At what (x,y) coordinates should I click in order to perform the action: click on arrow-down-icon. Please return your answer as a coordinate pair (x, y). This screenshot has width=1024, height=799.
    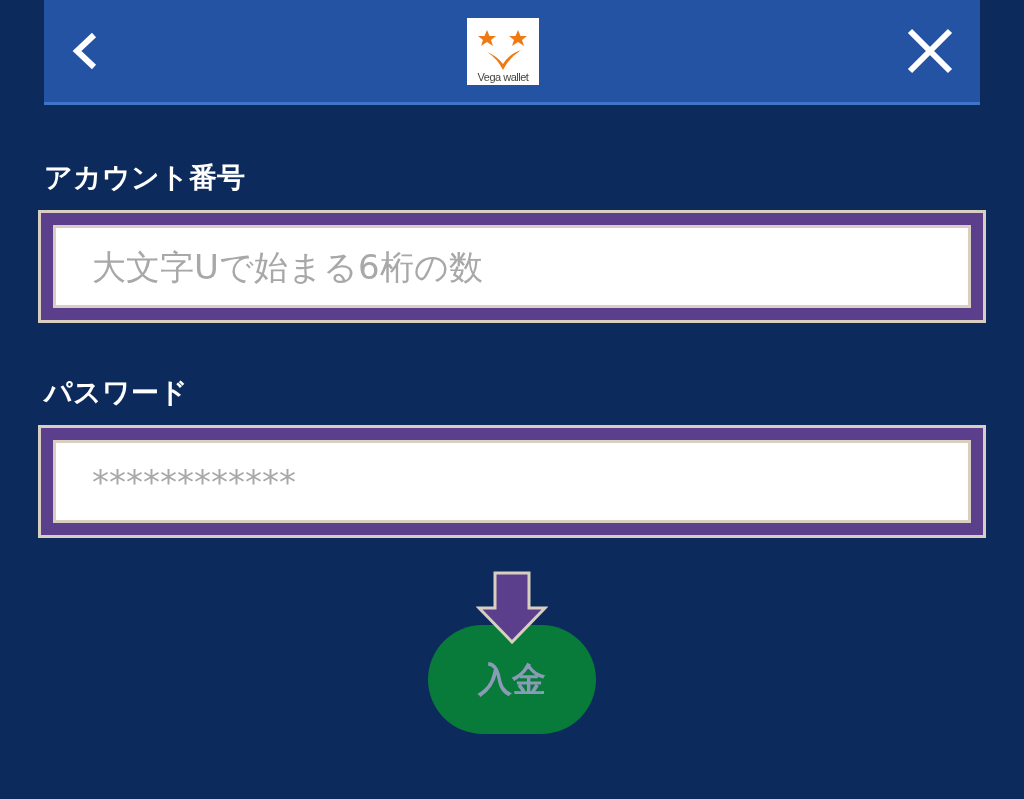
    Looking at the image, I should click on (512, 607).